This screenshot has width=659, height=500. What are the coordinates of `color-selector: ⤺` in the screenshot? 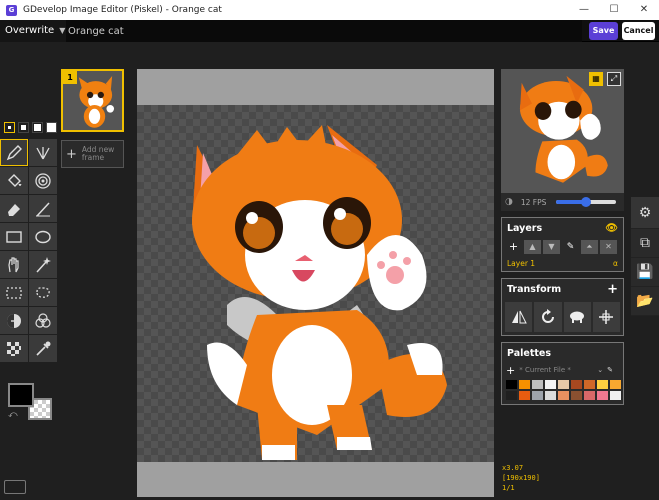 It's located at (30, 402).